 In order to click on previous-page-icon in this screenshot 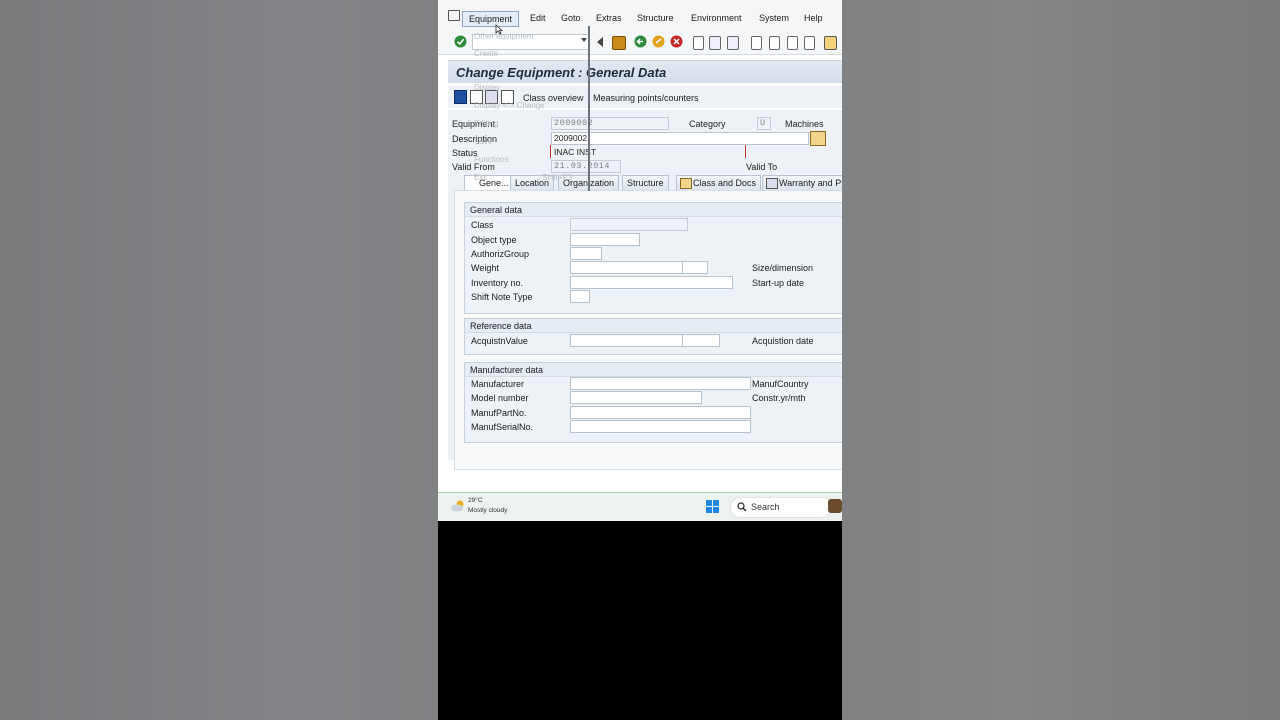, I will do `click(774, 43)`.